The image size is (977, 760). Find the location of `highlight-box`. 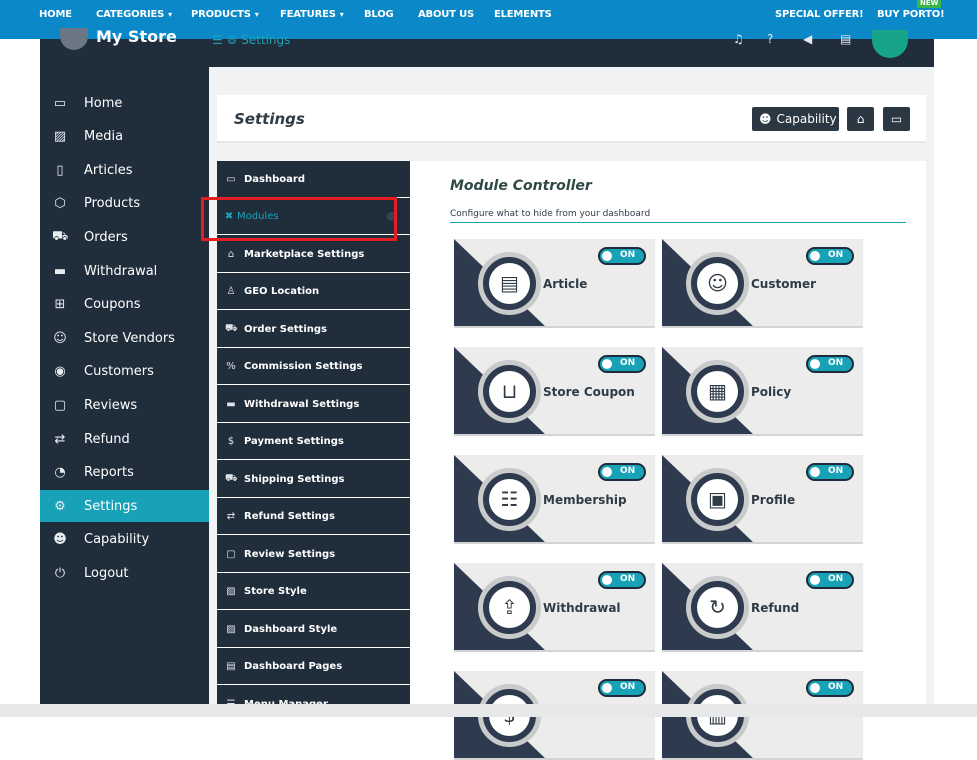

highlight-box is located at coordinates (299, 219).